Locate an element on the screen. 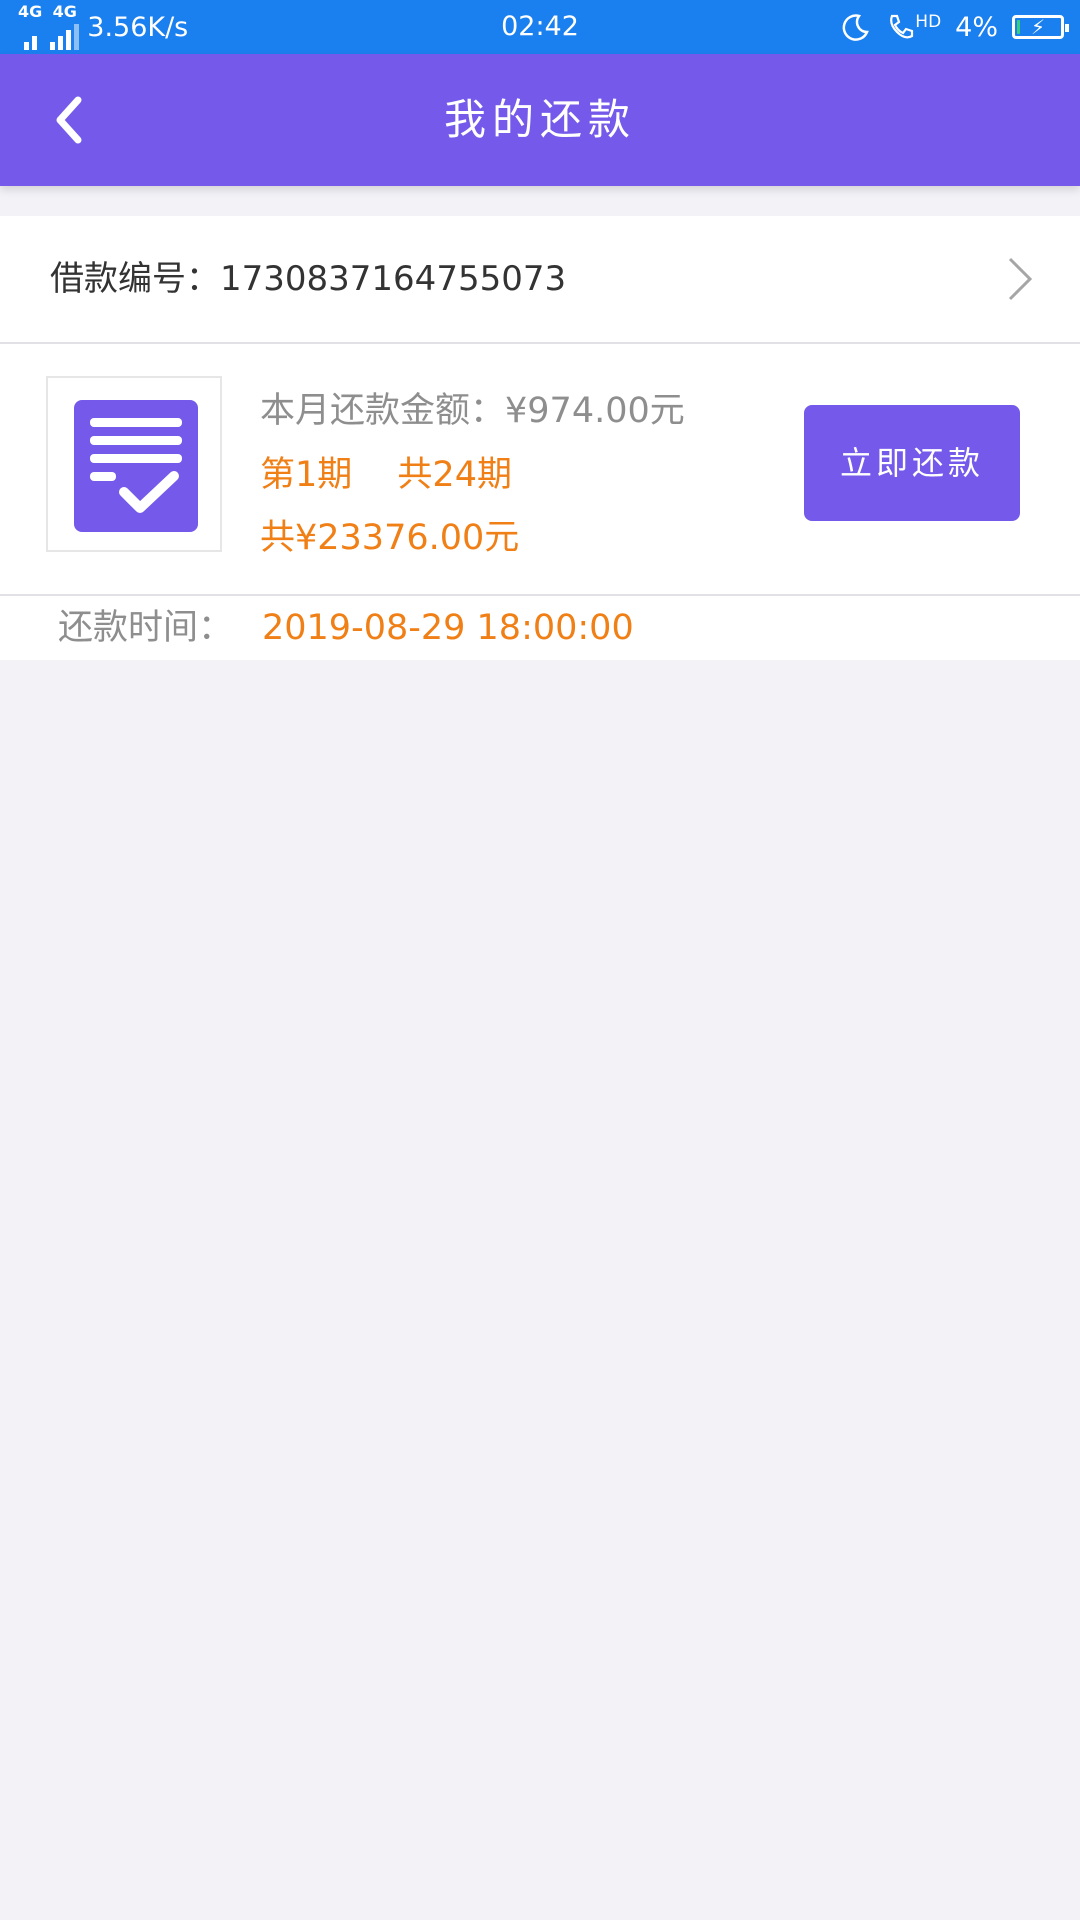  checklist-icon is located at coordinates (136, 466).